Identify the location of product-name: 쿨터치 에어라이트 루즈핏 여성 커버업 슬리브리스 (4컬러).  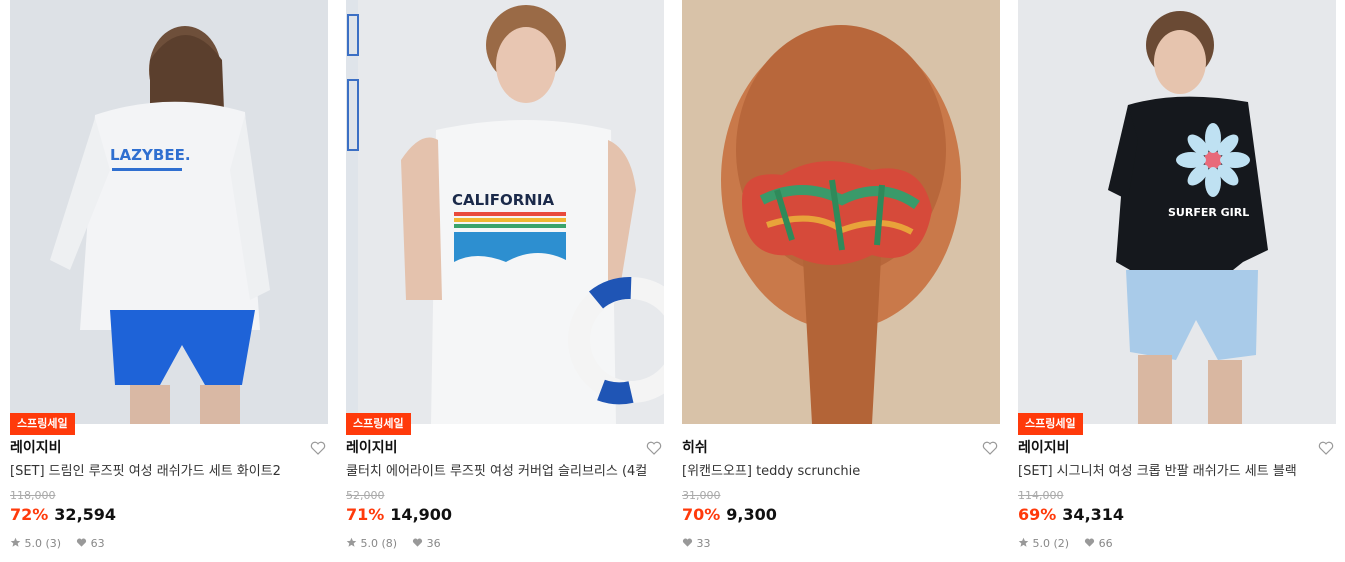
(496, 472).